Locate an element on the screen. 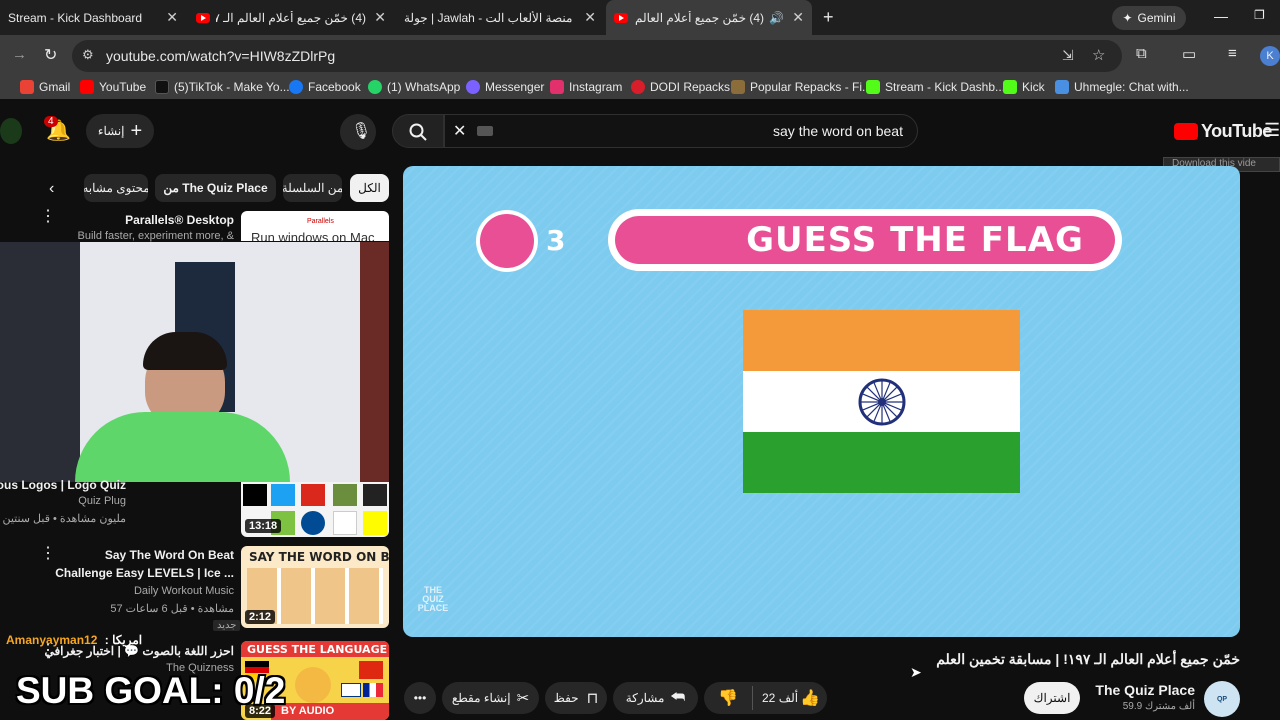 This screenshot has height=720, width=1280. reload-icon: ↻ is located at coordinates (50, 55).